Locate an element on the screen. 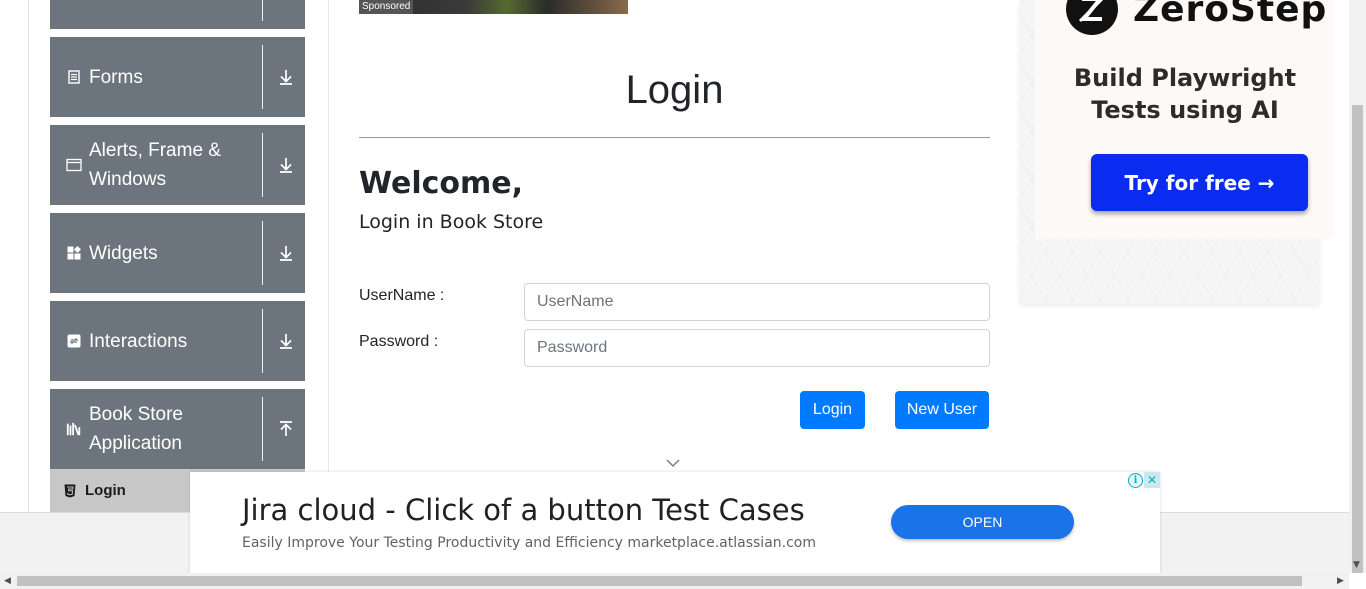 The image size is (1366, 589). ad-info-icon: i is located at coordinates (1135, 480).